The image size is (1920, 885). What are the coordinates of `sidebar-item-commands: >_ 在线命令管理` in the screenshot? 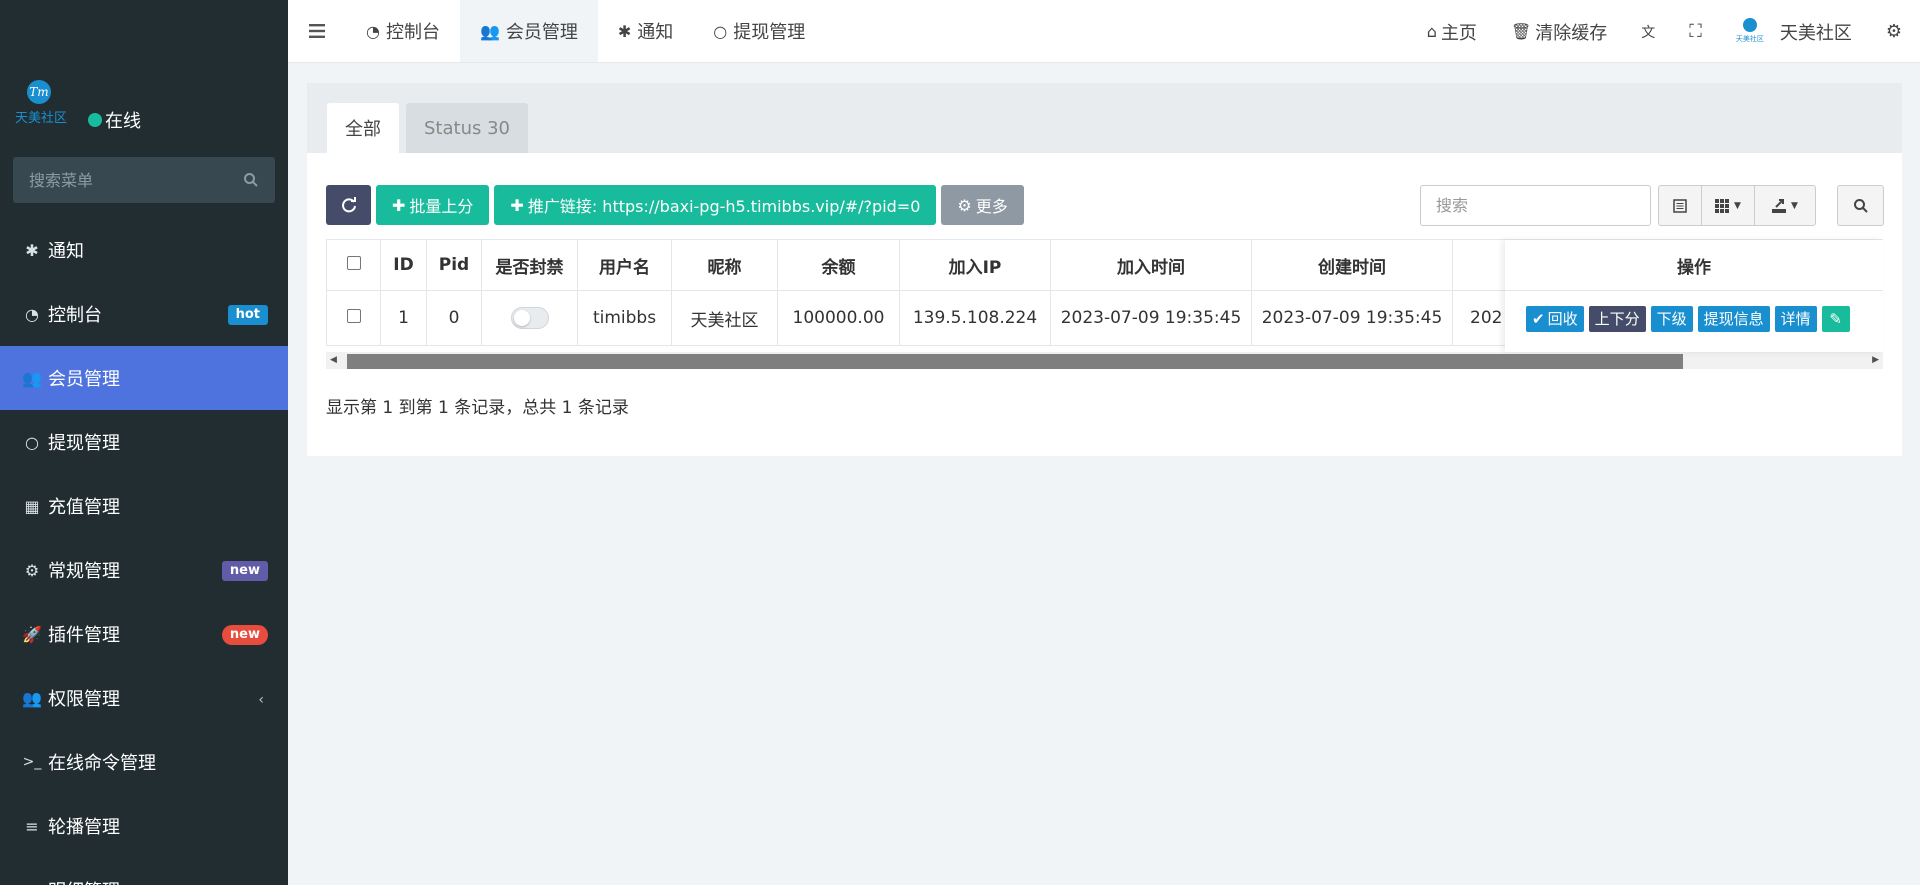 It's located at (144, 762).